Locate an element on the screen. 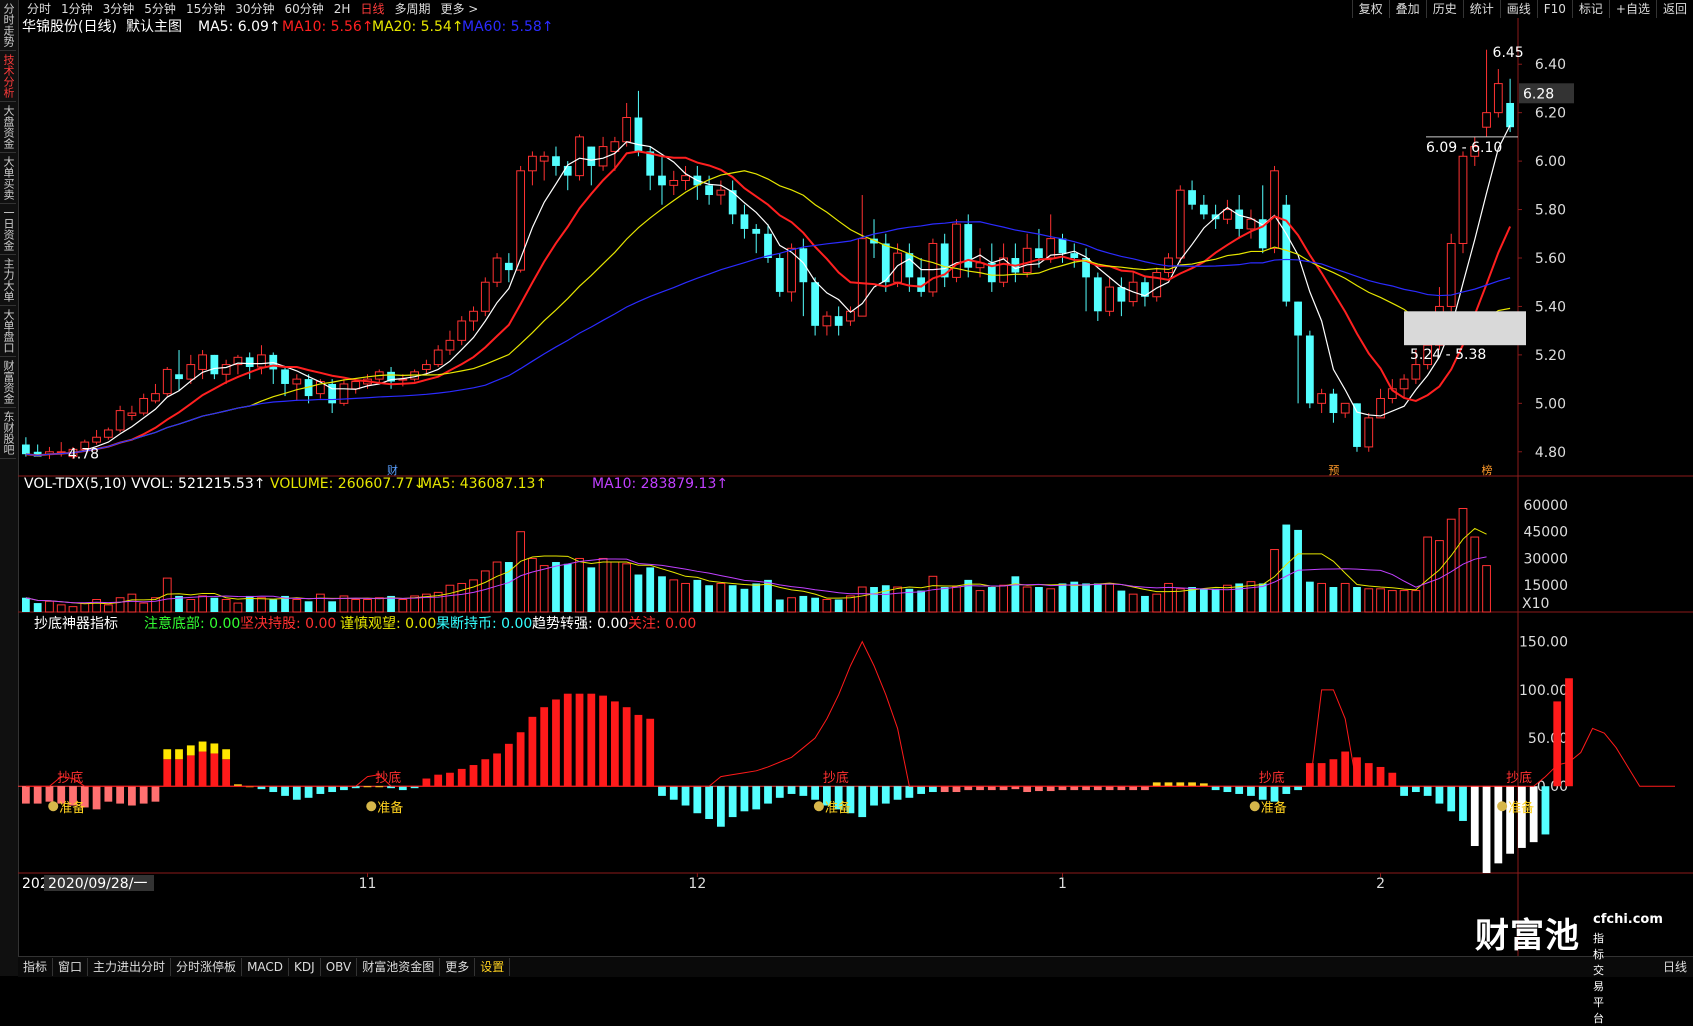 The width and height of the screenshot is (1693, 1026). side-tab-0: 分时走势 is located at coordinates (8, 25).